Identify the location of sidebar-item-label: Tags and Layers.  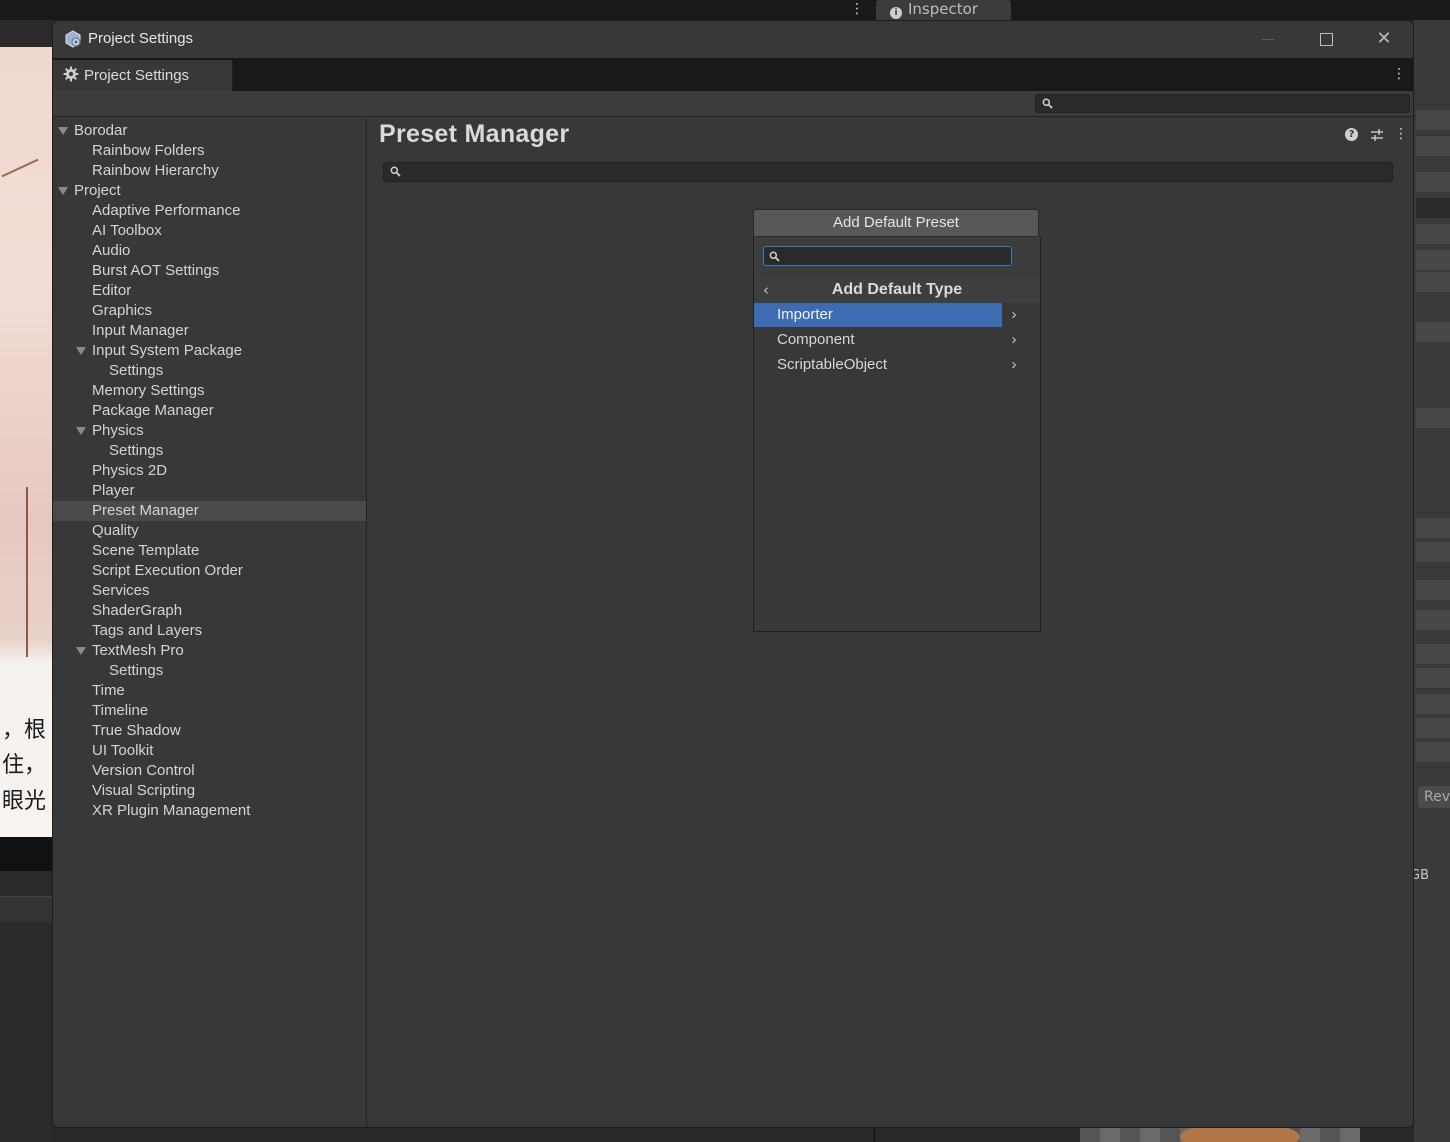
(147, 630).